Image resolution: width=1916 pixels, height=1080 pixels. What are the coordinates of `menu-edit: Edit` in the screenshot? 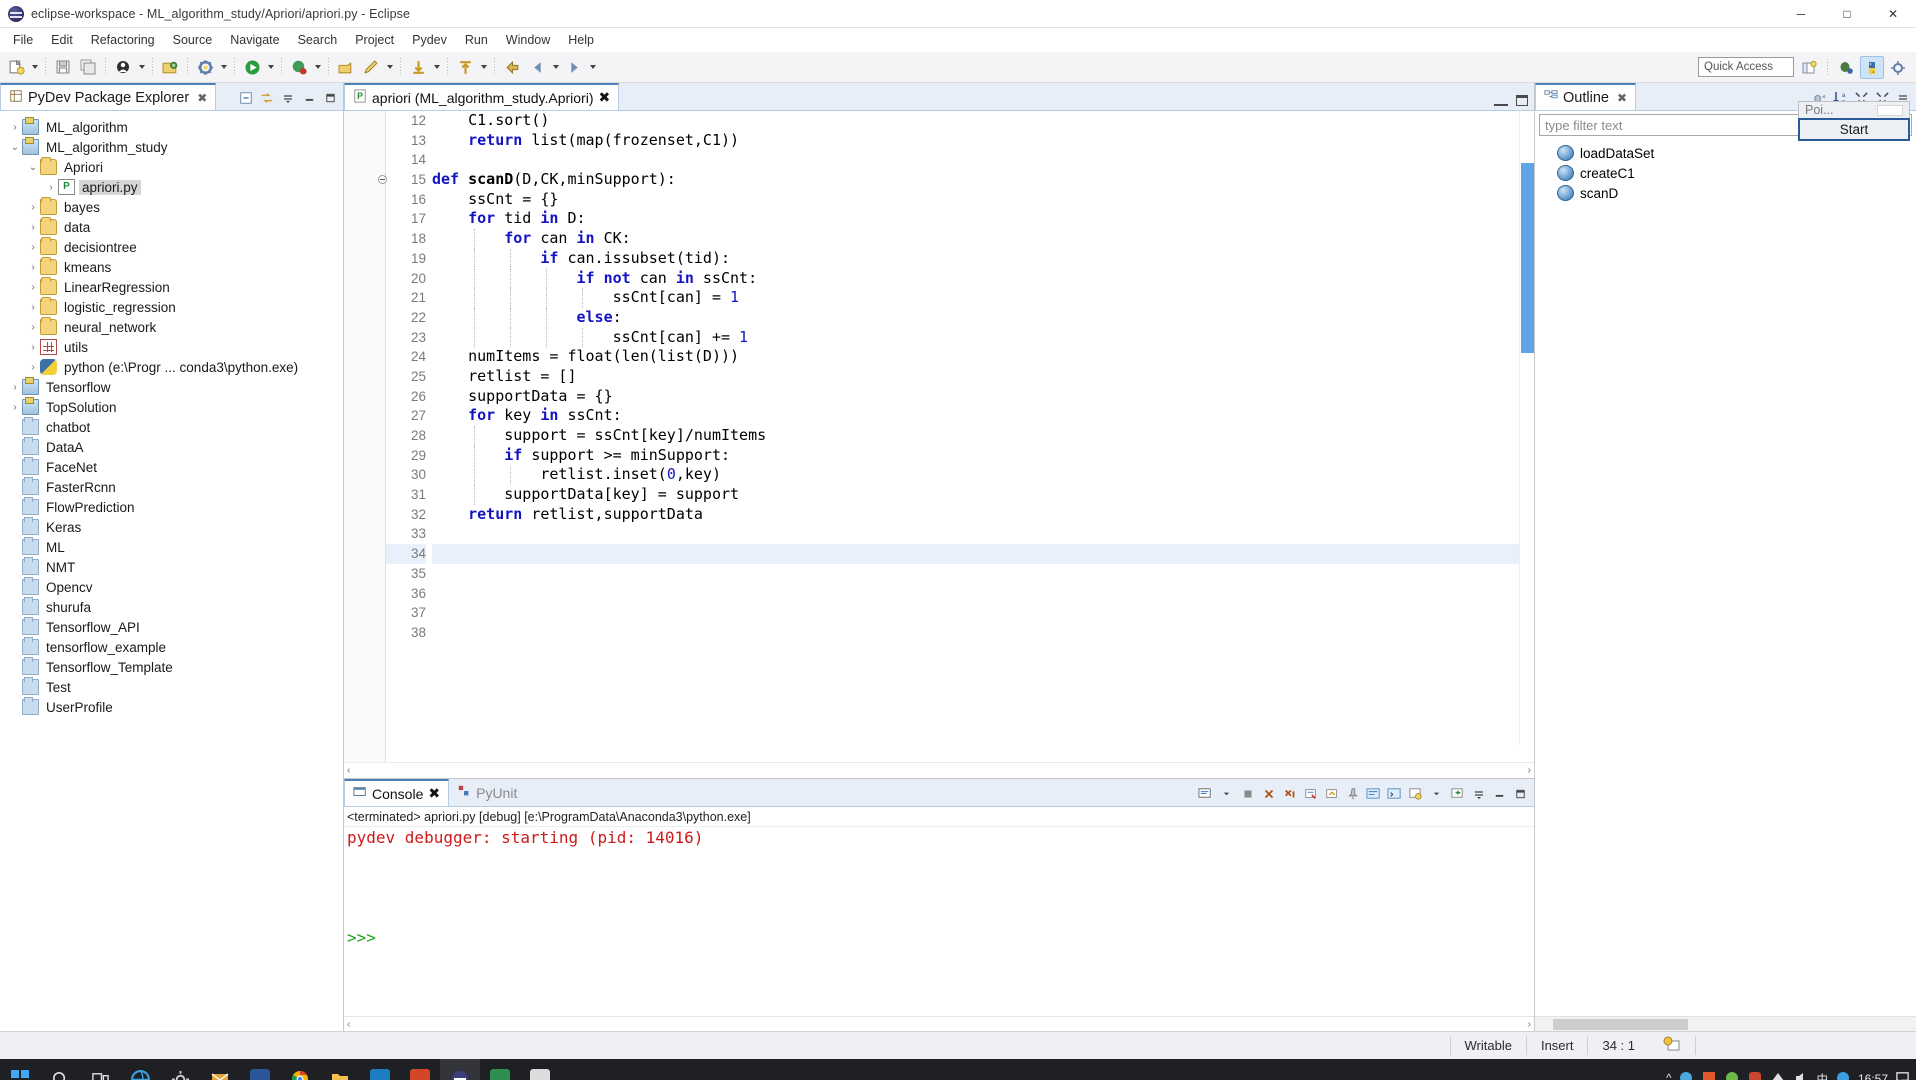 It's located at (62, 40).